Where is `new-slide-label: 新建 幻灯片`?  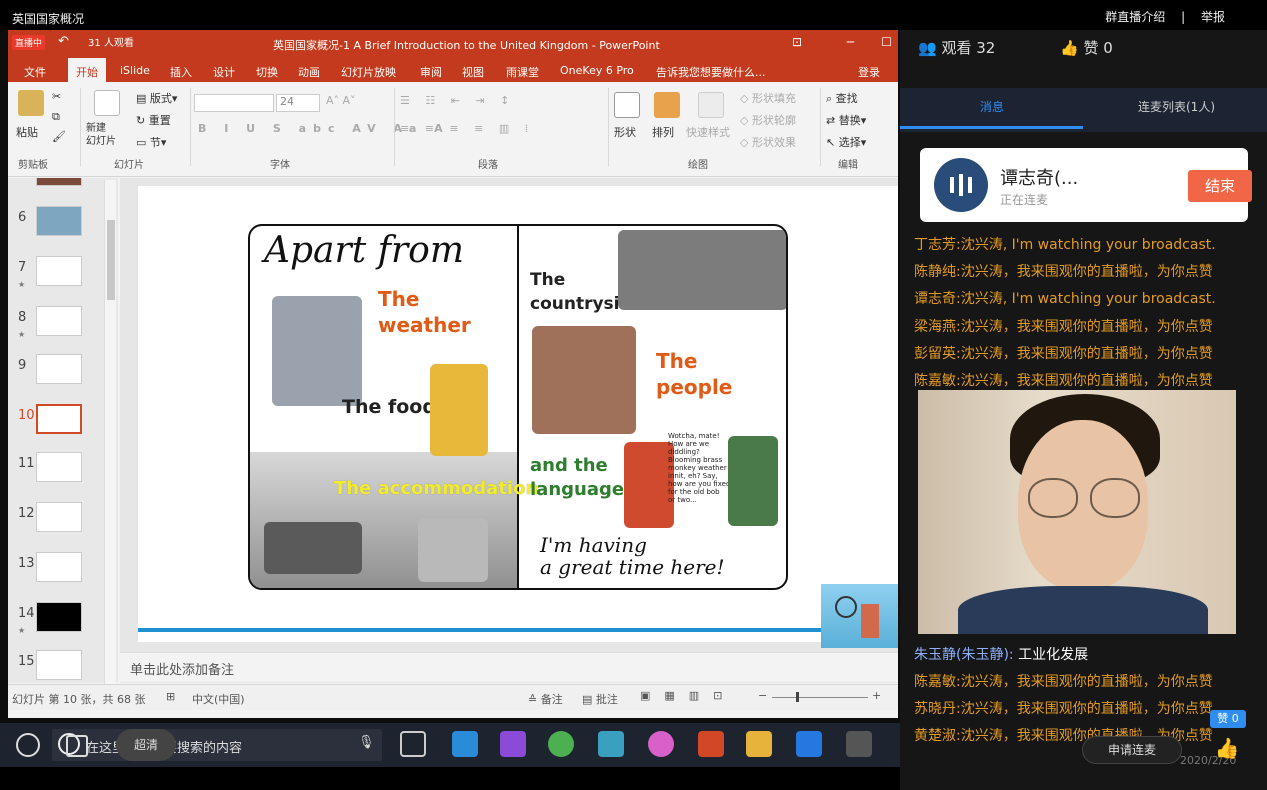 new-slide-label: 新建 幻灯片 is located at coordinates (111, 135).